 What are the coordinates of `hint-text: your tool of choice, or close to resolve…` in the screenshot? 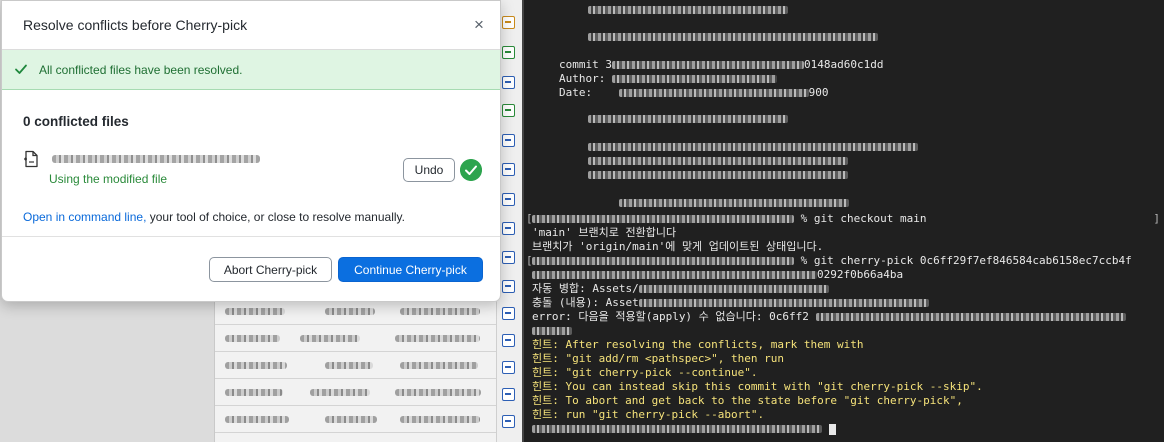 It's located at (275, 217).